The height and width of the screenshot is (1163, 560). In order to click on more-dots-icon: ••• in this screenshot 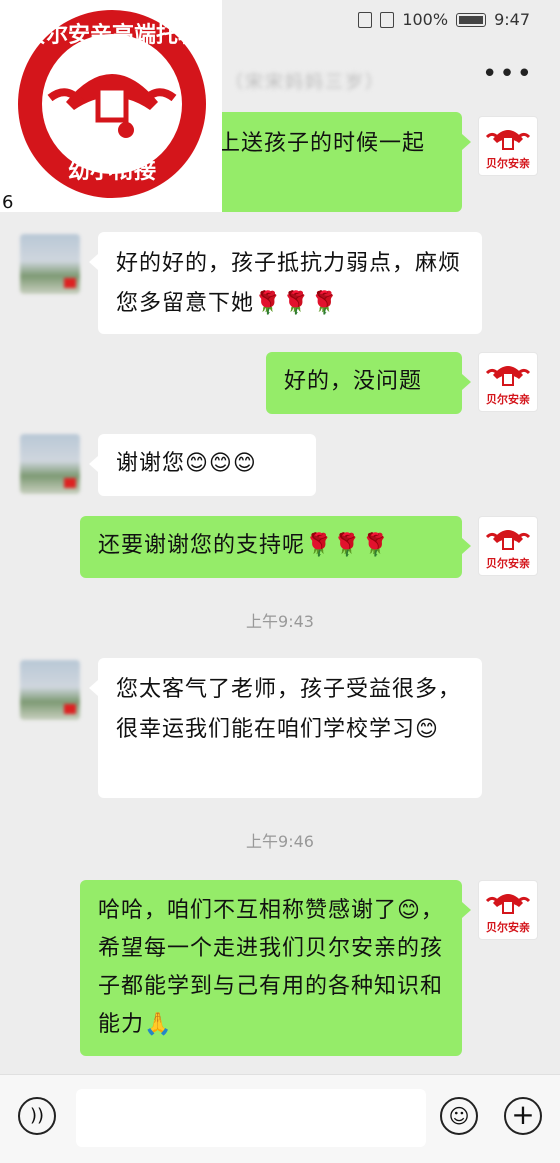, I will do `click(508, 74)`.